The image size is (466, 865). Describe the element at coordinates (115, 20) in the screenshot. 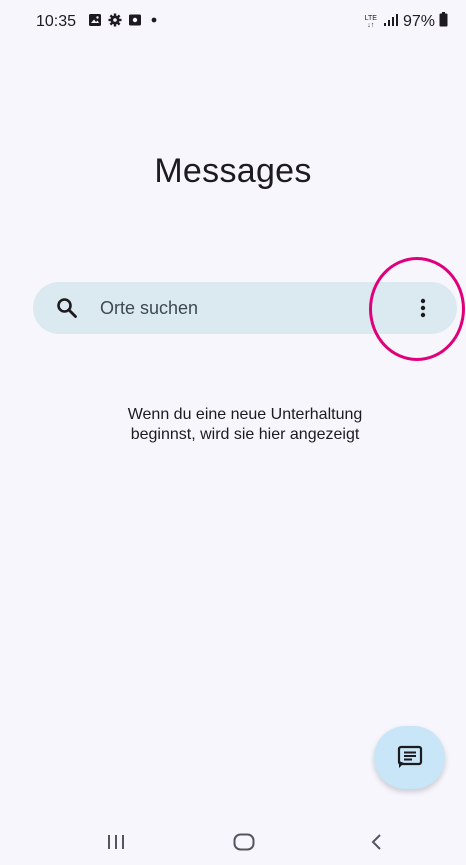

I see `gear-icon` at that location.